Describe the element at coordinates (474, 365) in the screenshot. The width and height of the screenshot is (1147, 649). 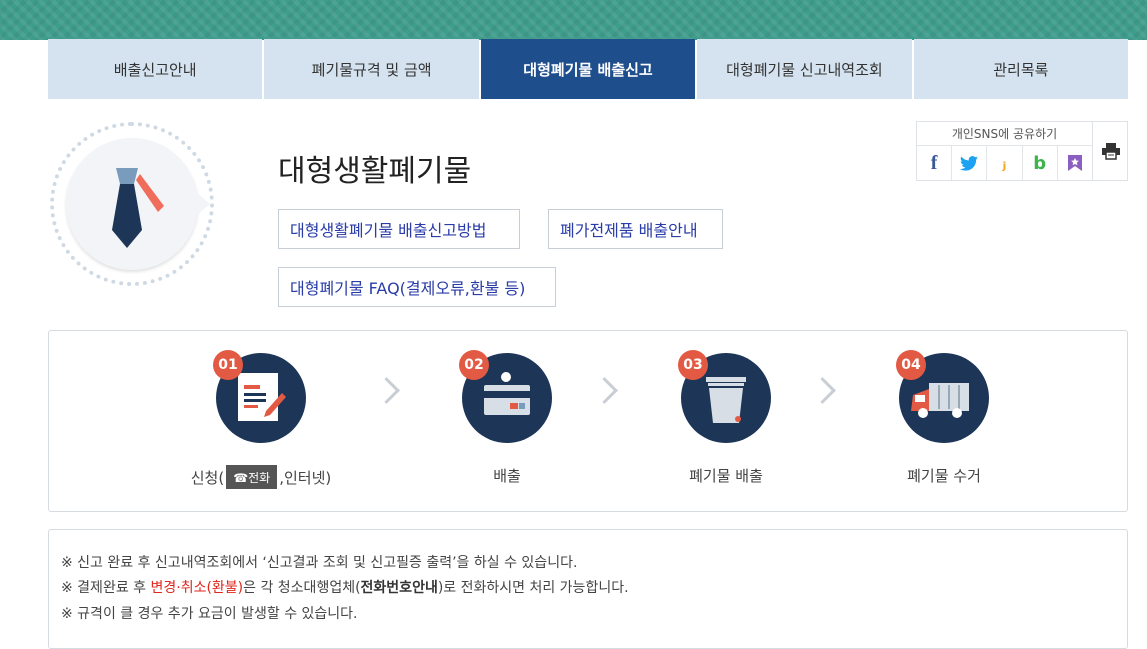
I see `step-number-badge: 02` at that location.